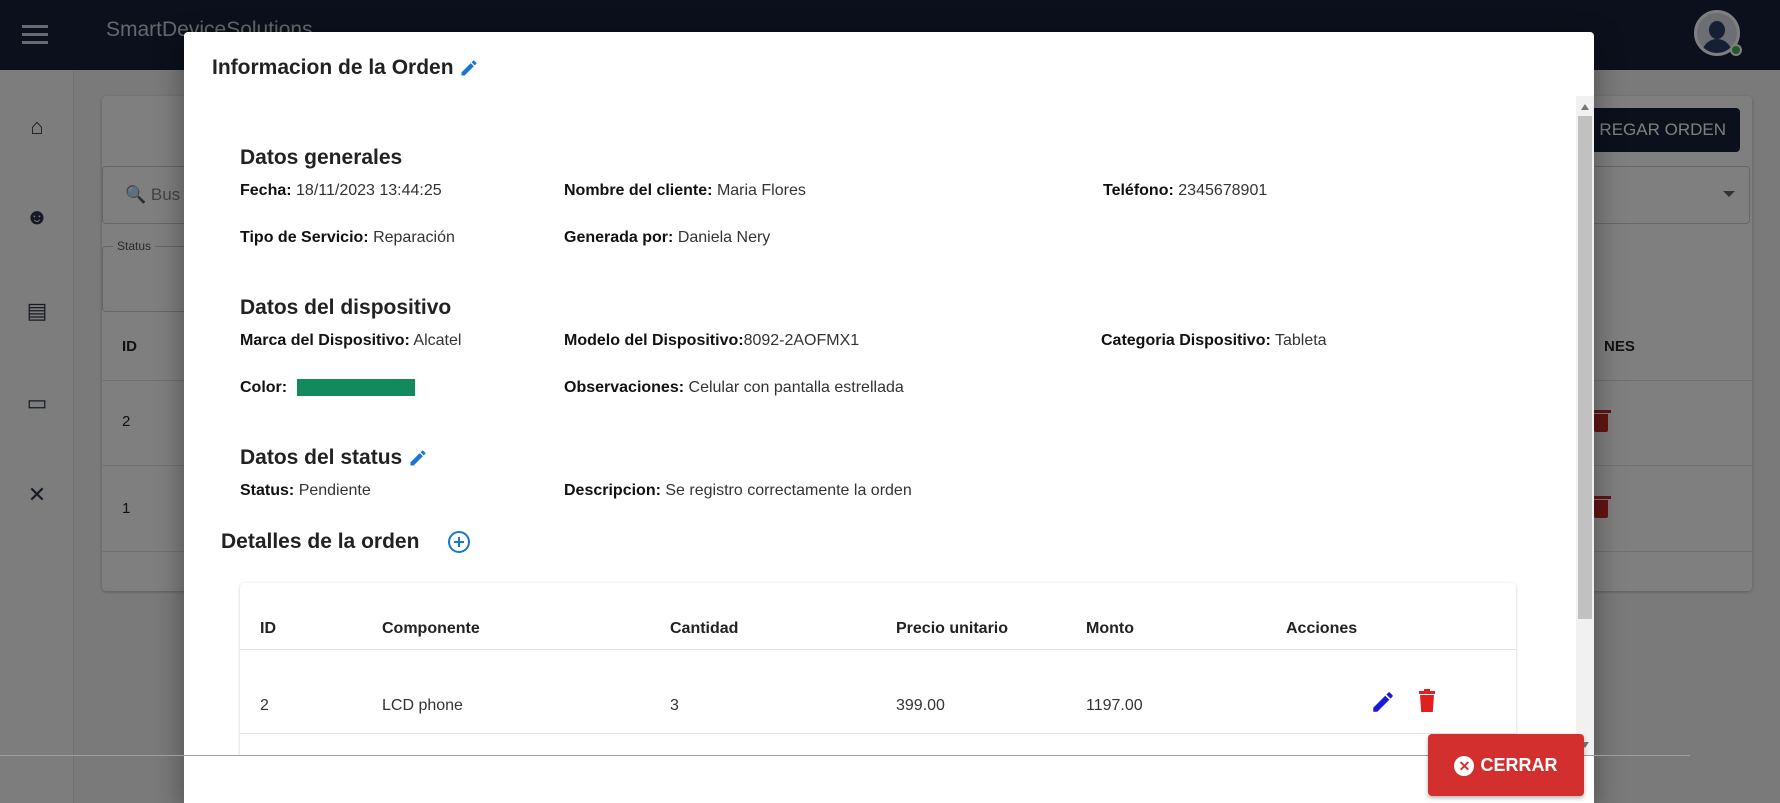  What do you see at coordinates (1322, 628) in the screenshot?
I see `column-header-acciones: Acciones` at bounding box center [1322, 628].